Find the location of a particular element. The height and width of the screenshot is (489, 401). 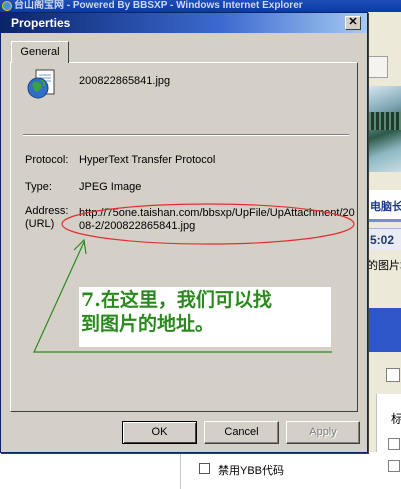

type-label: Type: is located at coordinates (38, 187).